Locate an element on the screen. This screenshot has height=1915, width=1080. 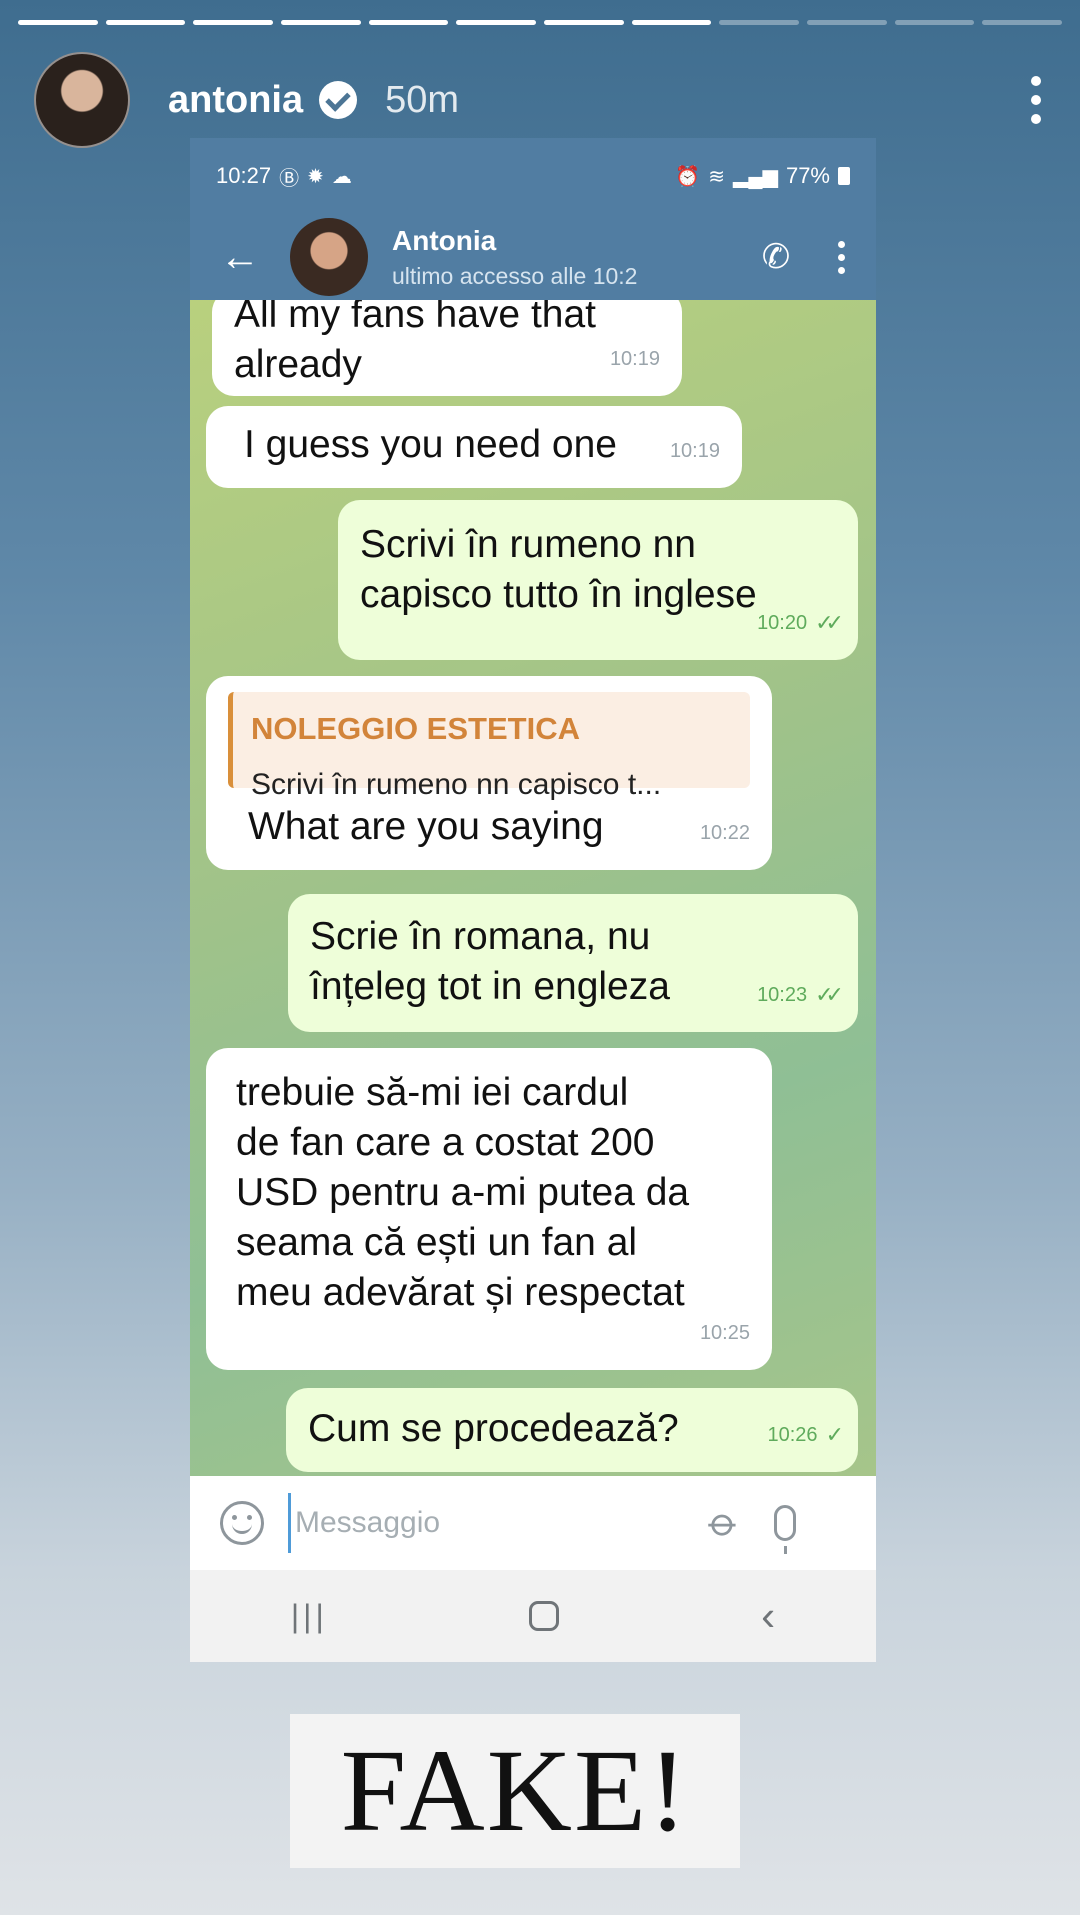
message-bubble-outgoing: Cum se procedează? 10:26 ✓ is located at coordinates (572, 1430).